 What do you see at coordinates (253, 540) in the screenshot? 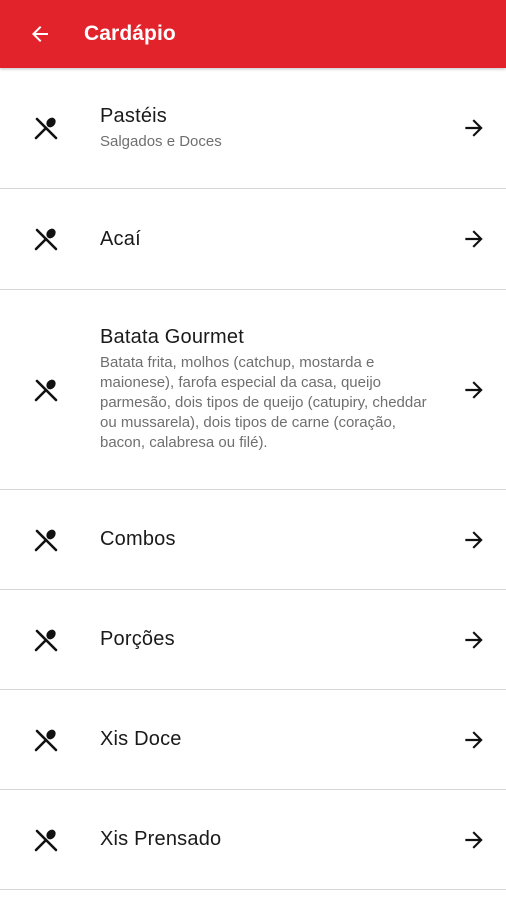
I see `menu-item-combos: Combos` at bounding box center [253, 540].